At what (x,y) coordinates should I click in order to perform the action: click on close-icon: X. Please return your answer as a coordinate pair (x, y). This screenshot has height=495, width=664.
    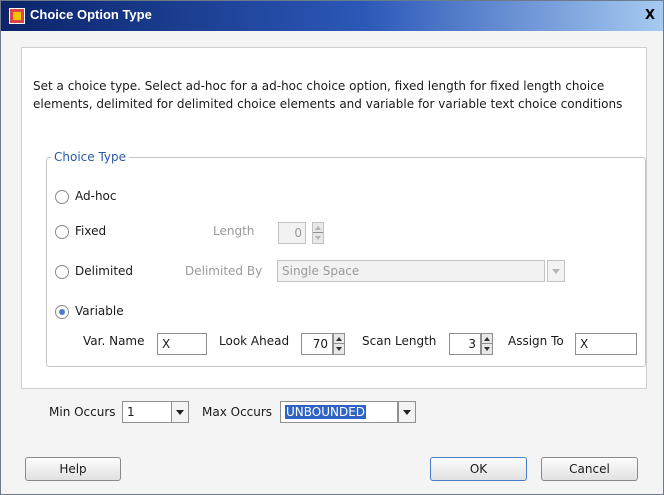
    Looking at the image, I should click on (650, 16).